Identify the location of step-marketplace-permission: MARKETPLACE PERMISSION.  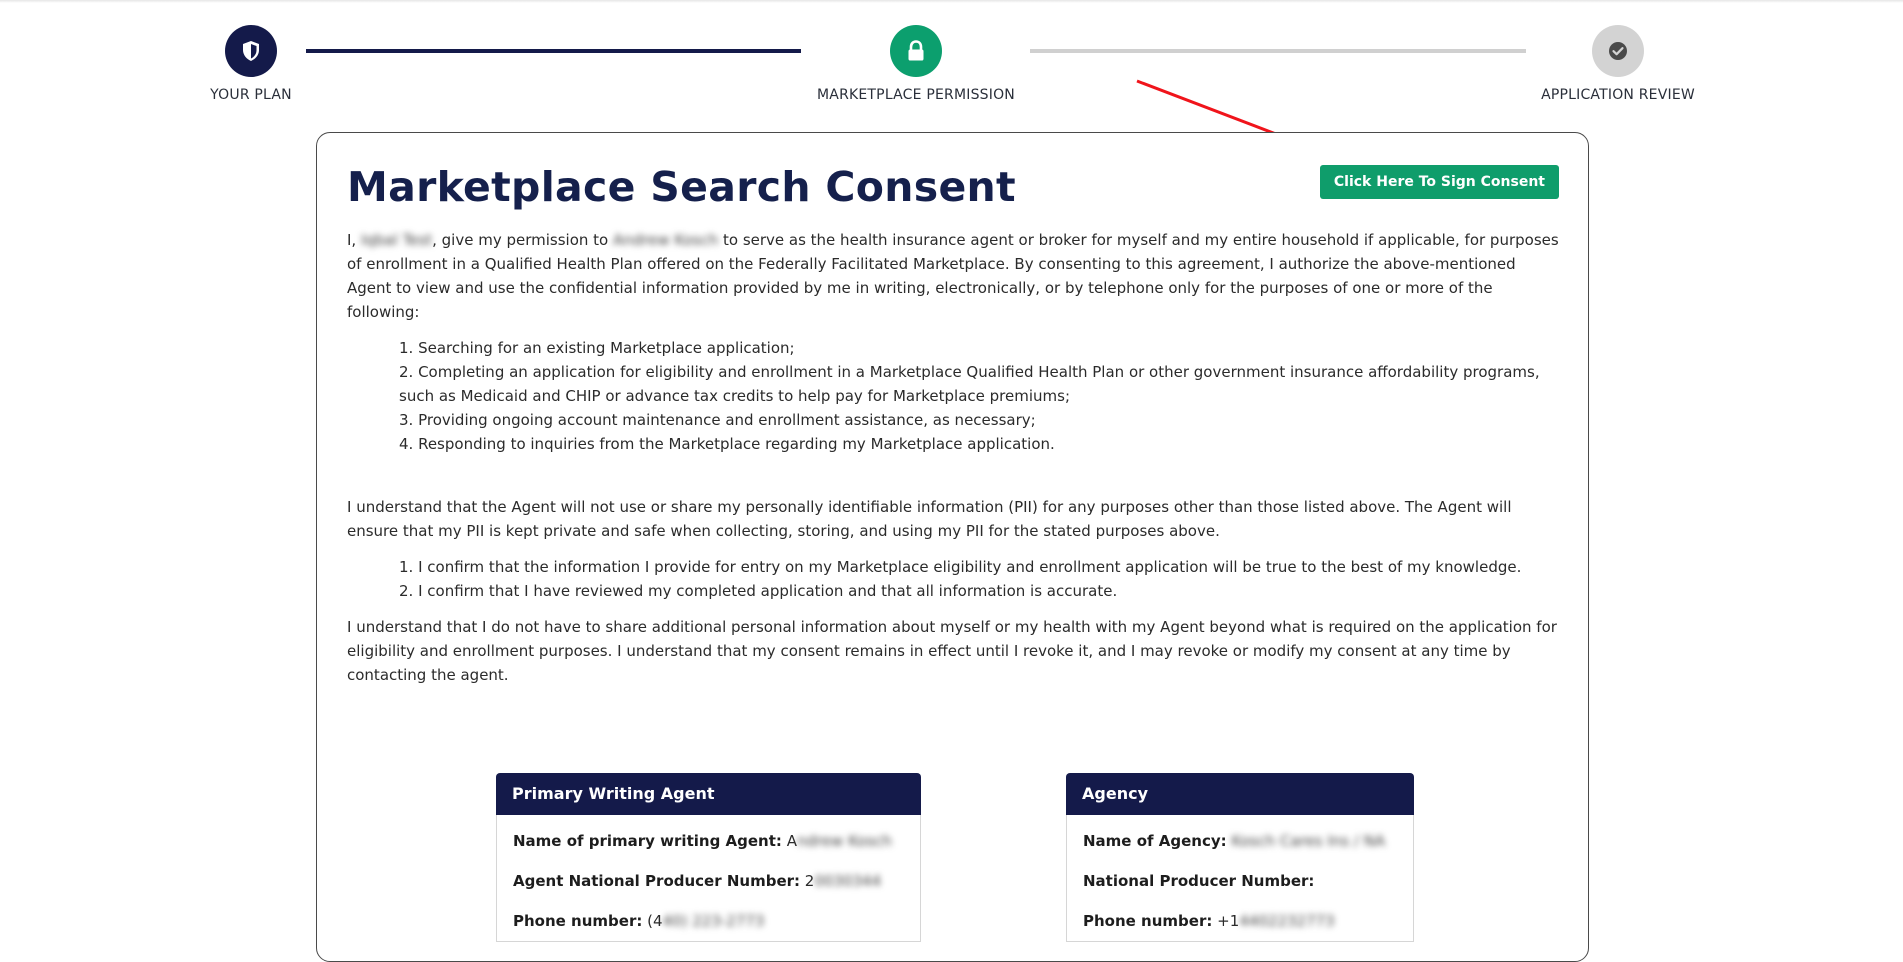
(916, 64).